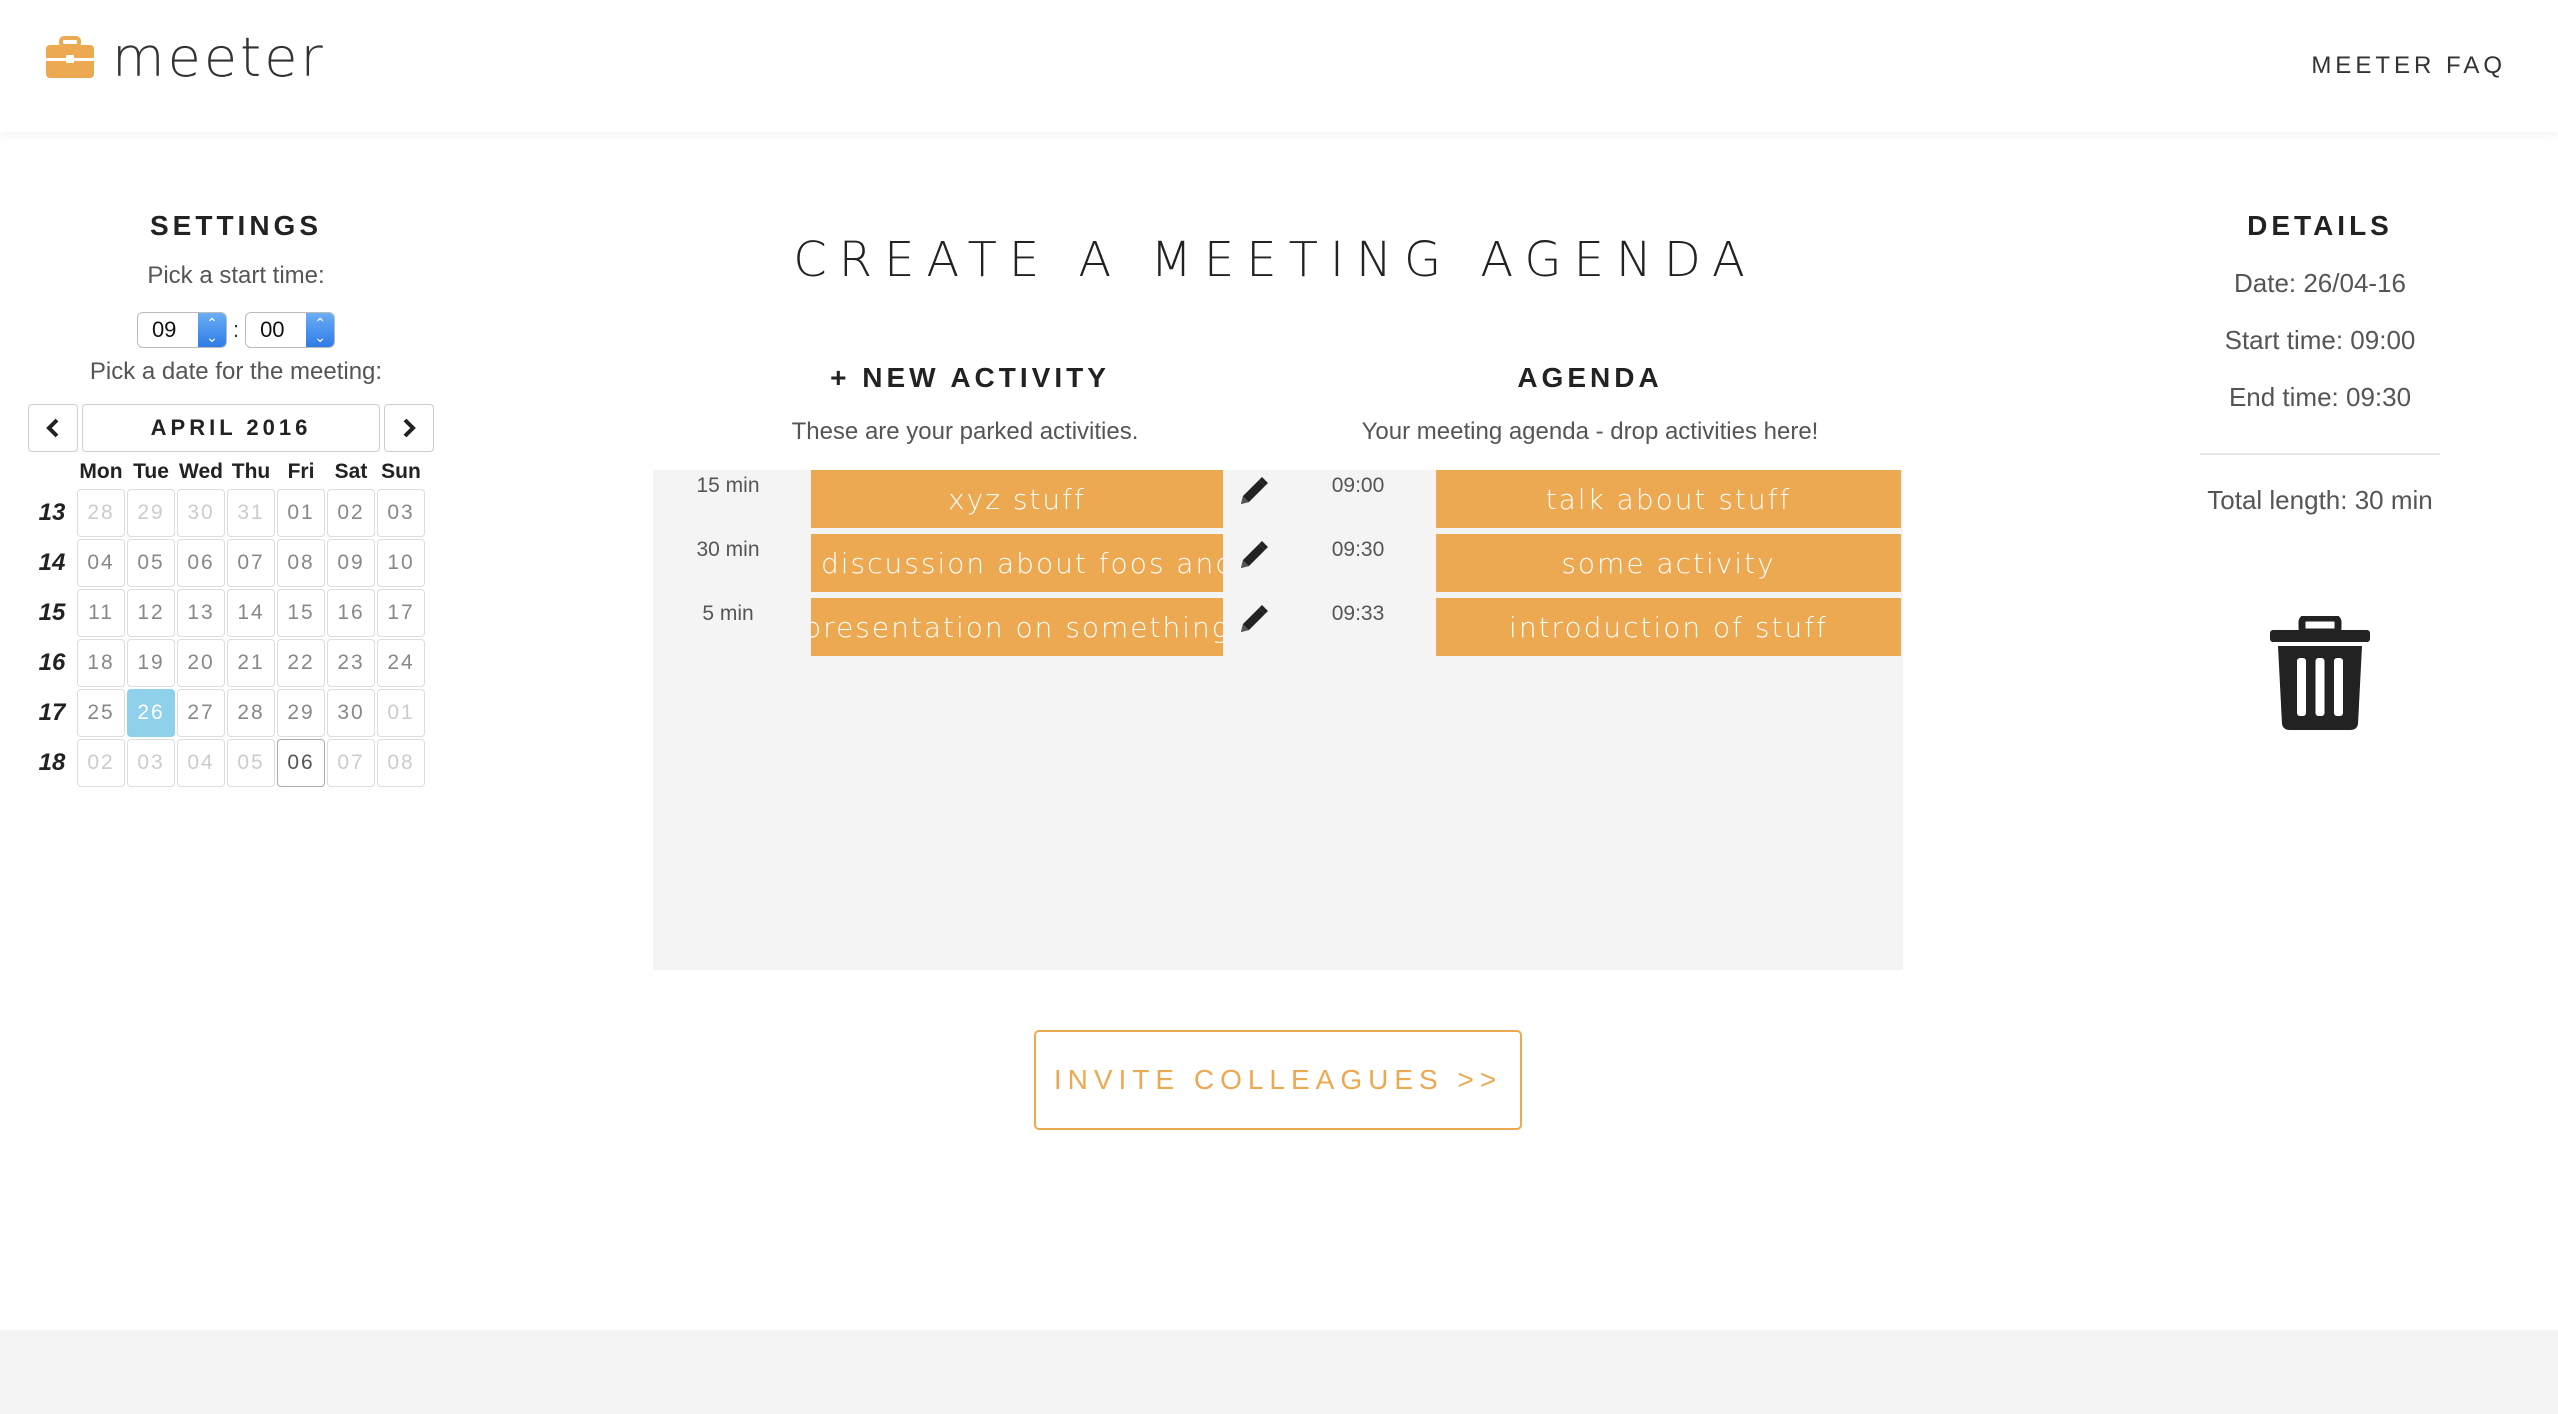 The height and width of the screenshot is (1414, 2558). What do you see at coordinates (53, 428) in the screenshot?
I see `prev-month-button` at bounding box center [53, 428].